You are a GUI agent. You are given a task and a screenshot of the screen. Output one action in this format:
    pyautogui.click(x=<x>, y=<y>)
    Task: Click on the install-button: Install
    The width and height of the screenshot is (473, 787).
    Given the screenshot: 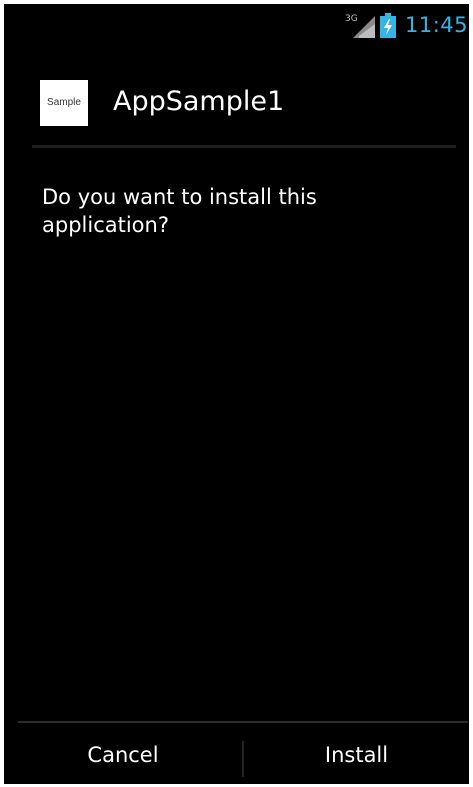 What is the action you would take?
    pyautogui.click(x=356, y=753)
    